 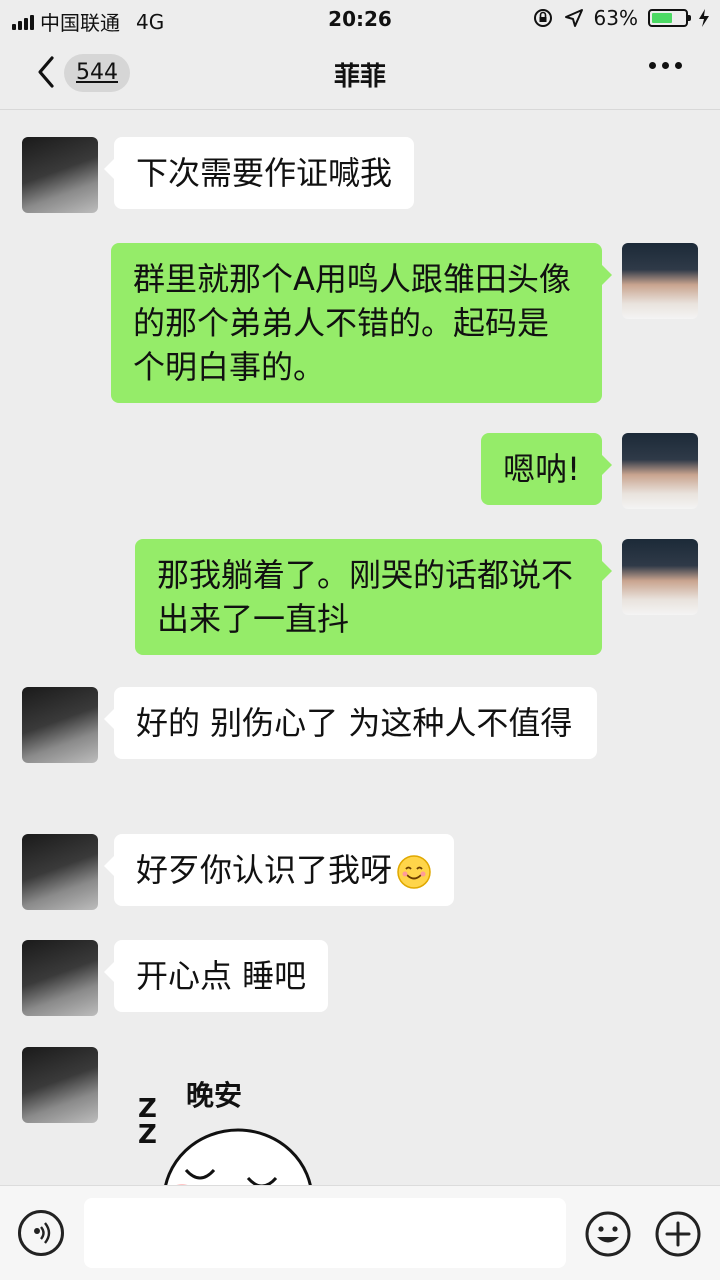 I want to click on message-text: 好歹你认识了我呀, so click(x=264, y=870).